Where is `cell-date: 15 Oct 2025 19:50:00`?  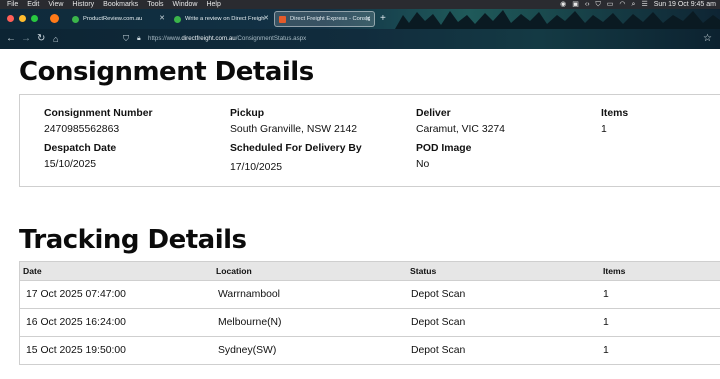 cell-date: 15 Oct 2025 19:50:00 is located at coordinates (76, 350).